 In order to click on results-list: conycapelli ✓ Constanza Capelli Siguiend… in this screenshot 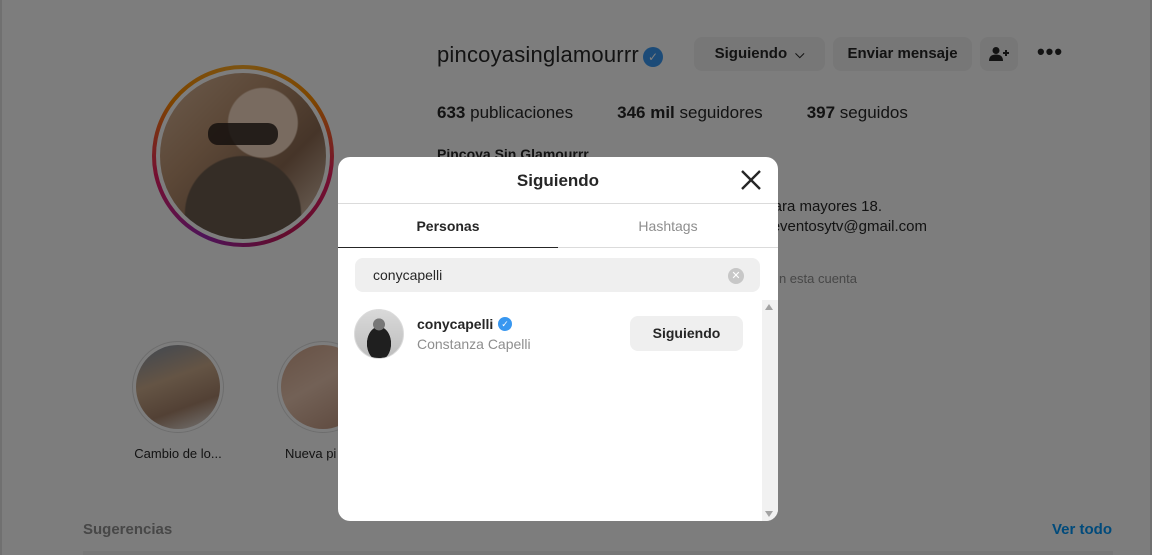, I will do `click(550, 410)`.